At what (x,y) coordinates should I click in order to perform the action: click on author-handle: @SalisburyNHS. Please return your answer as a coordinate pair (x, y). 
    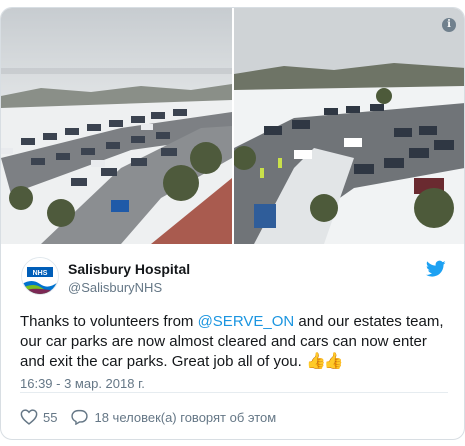
    Looking at the image, I should click on (115, 287).